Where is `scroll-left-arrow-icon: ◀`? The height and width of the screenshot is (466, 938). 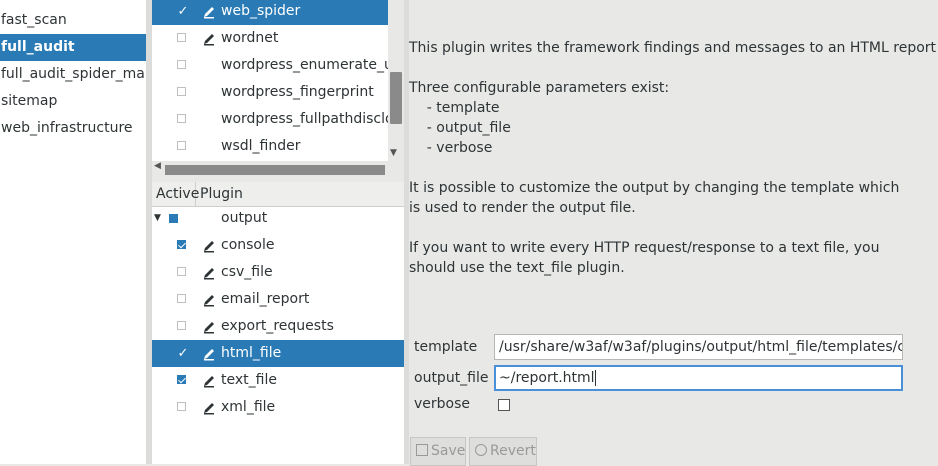
scroll-left-arrow-icon: ◀ is located at coordinates (157, 166).